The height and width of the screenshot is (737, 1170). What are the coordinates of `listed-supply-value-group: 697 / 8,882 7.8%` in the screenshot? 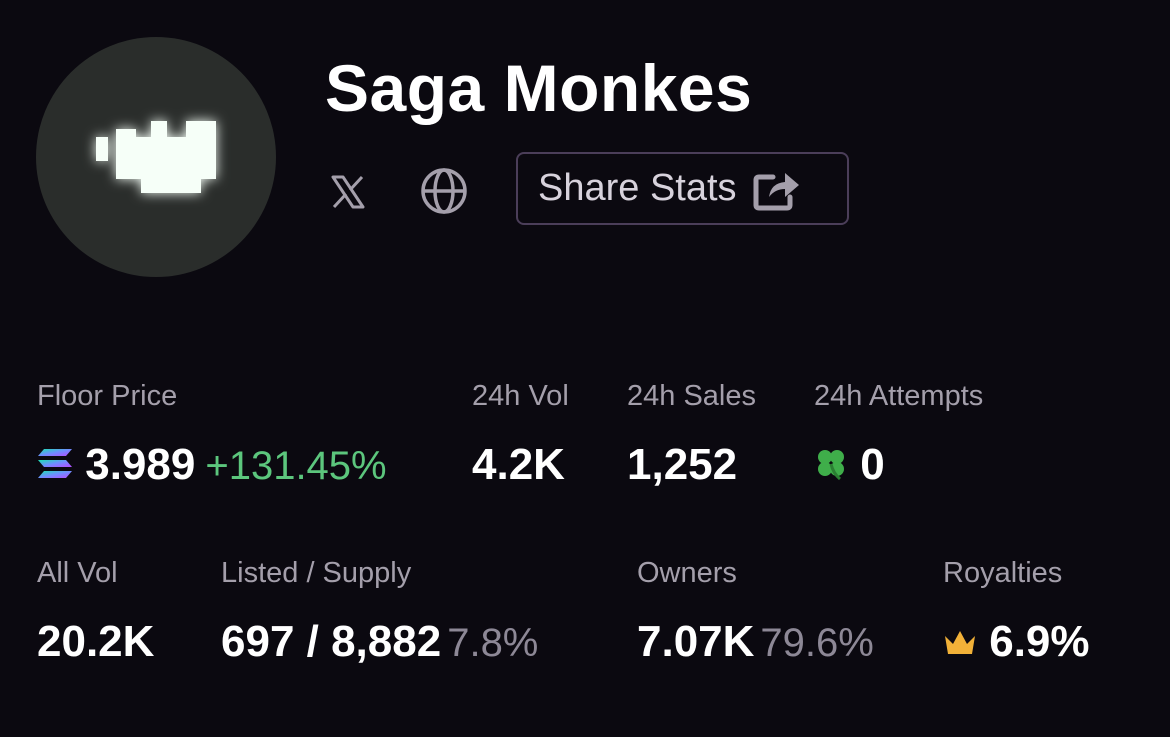 It's located at (379, 642).